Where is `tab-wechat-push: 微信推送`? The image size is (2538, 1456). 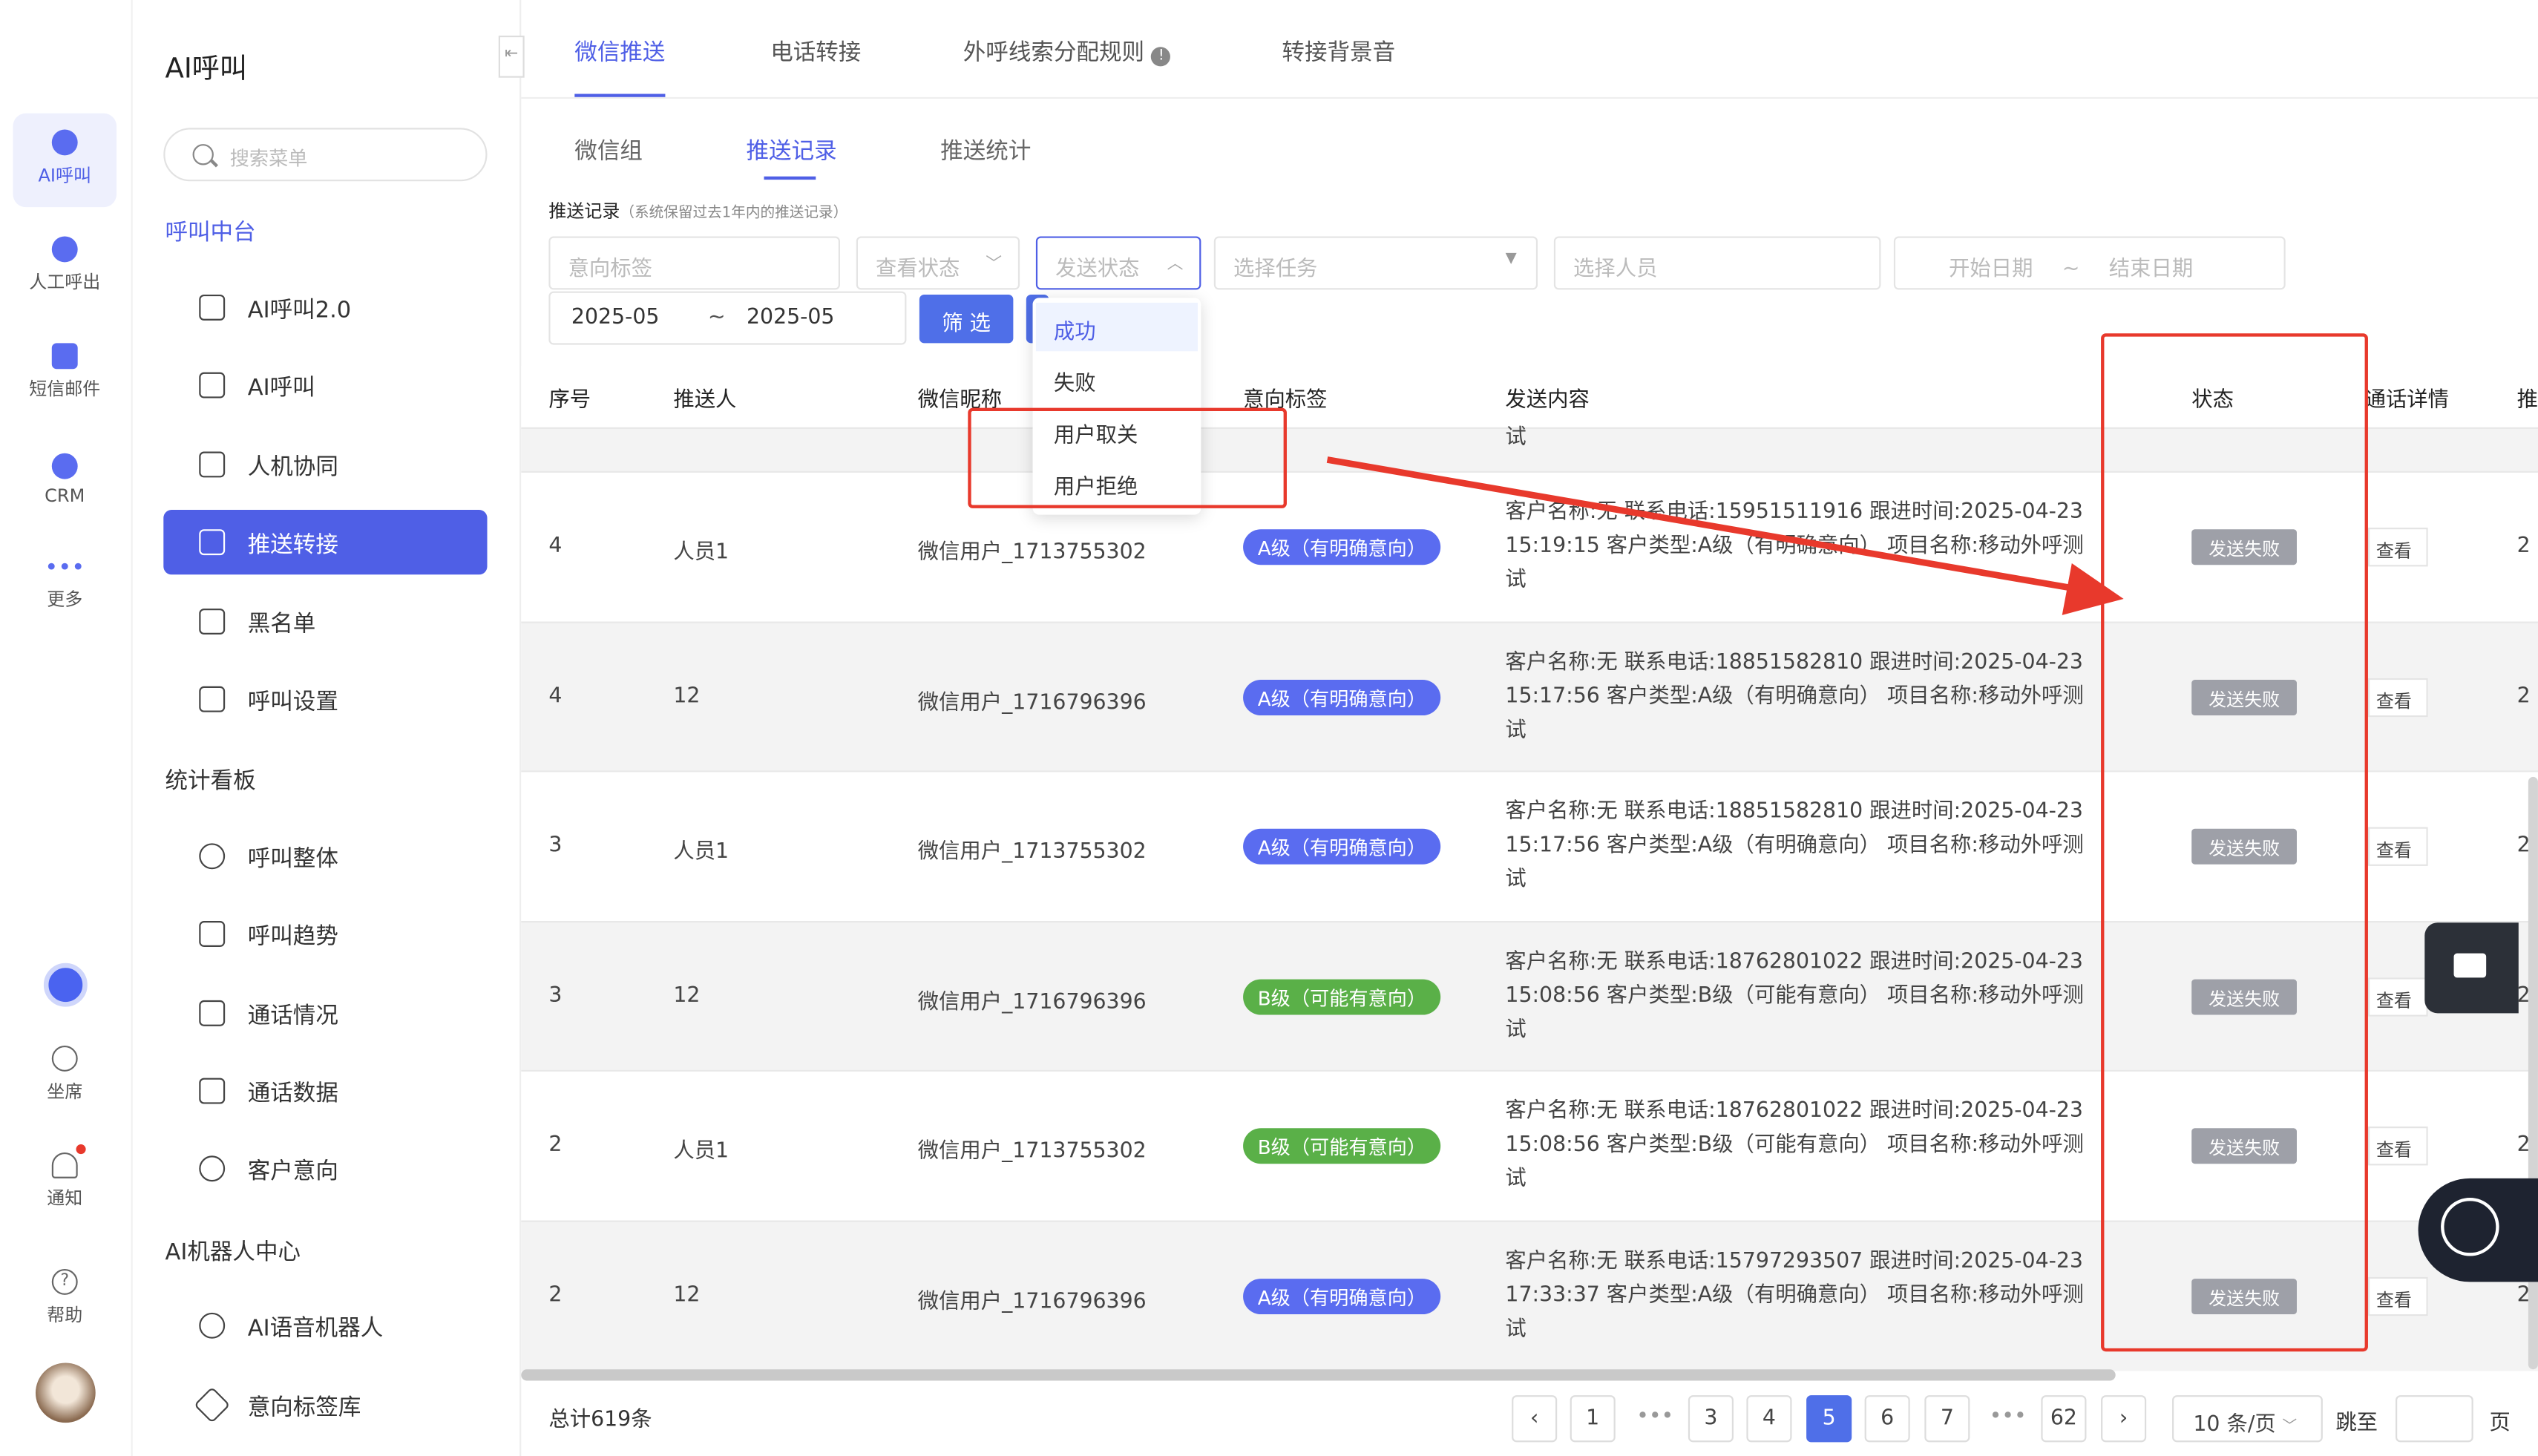 tab-wechat-push: 微信推送 is located at coordinates (619, 52).